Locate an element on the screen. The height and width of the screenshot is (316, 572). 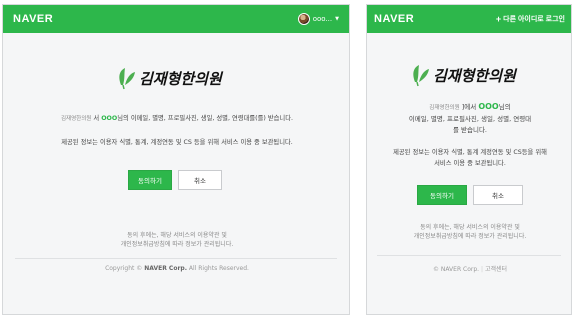
consent-line-1: 김재영한의원 ]에서 OOO님의 is located at coordinates (469, 107).